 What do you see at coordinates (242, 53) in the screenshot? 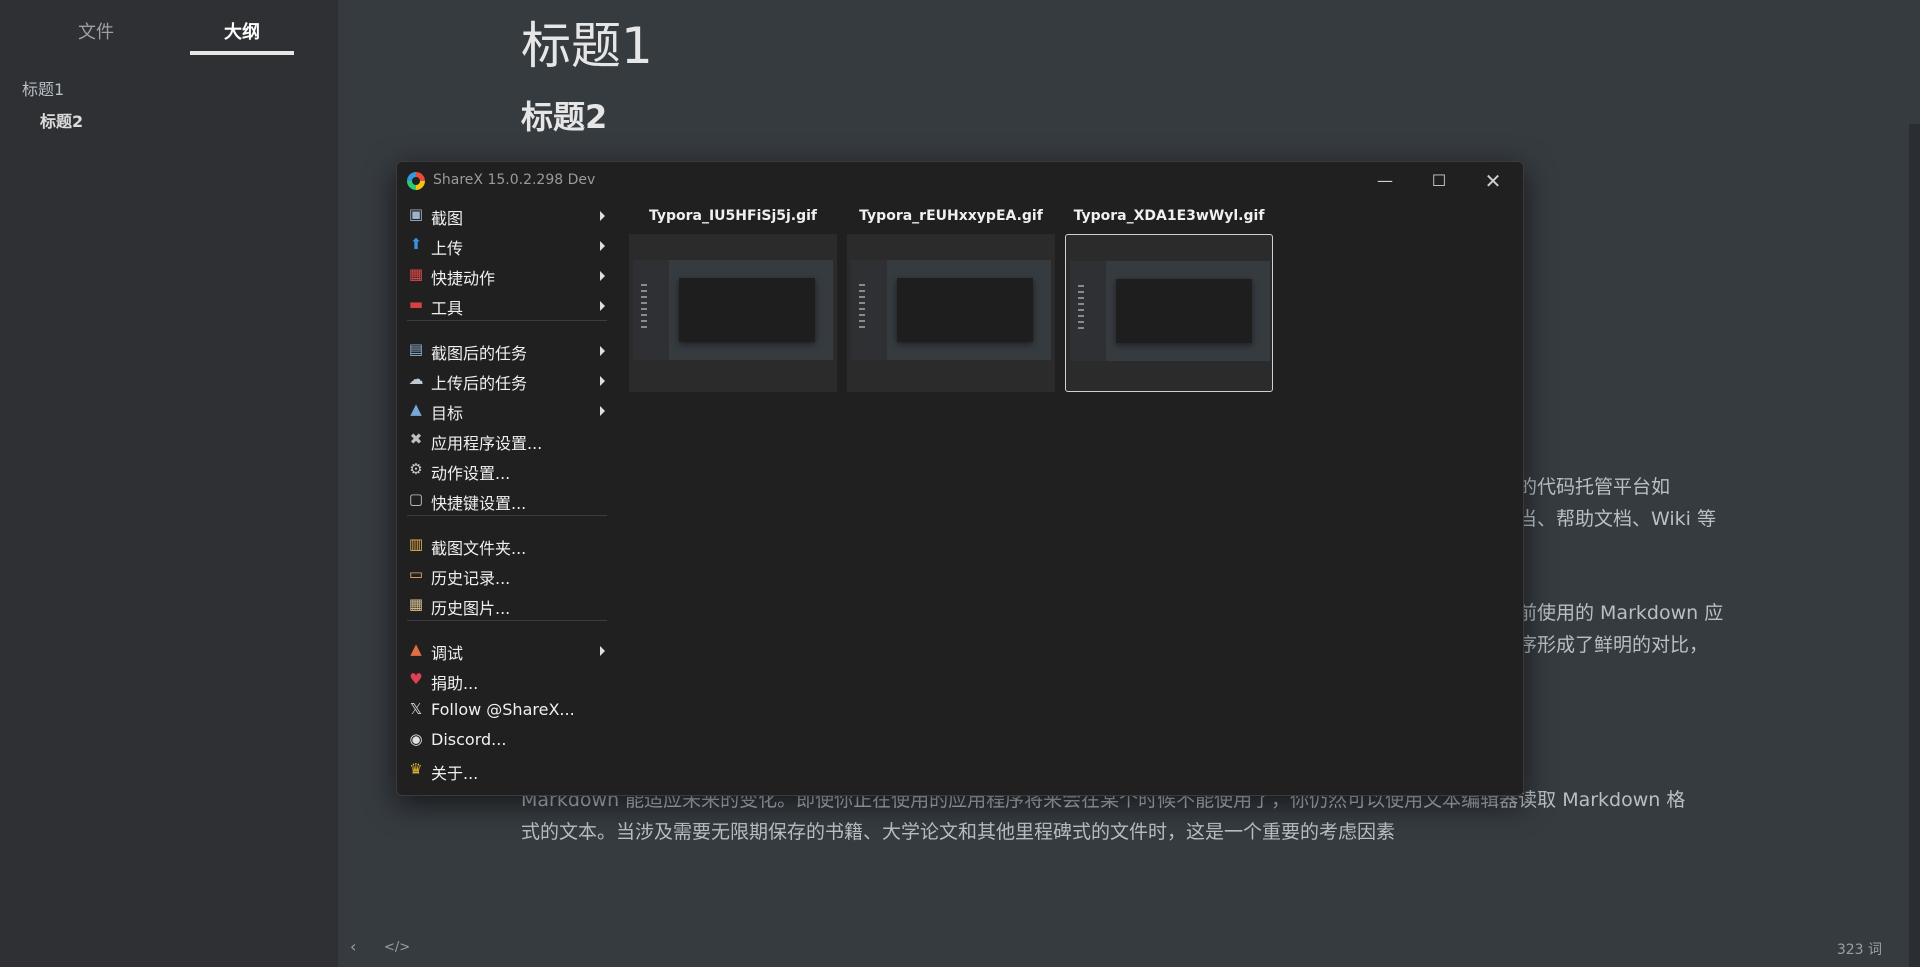
I see `active-tab-indicator` at bounding box center [242, 53].